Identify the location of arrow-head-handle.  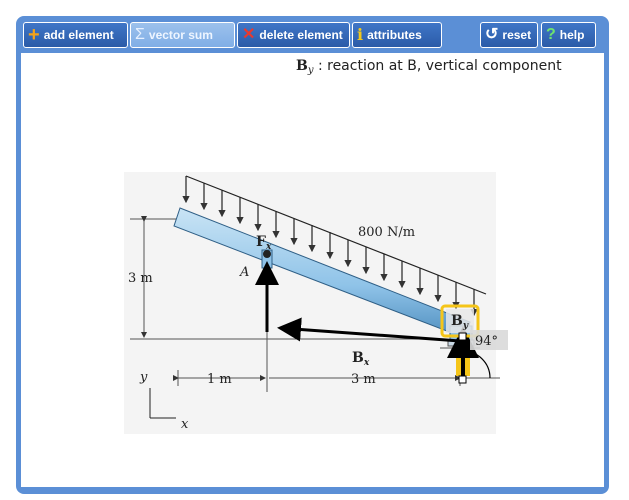
(462, 336).